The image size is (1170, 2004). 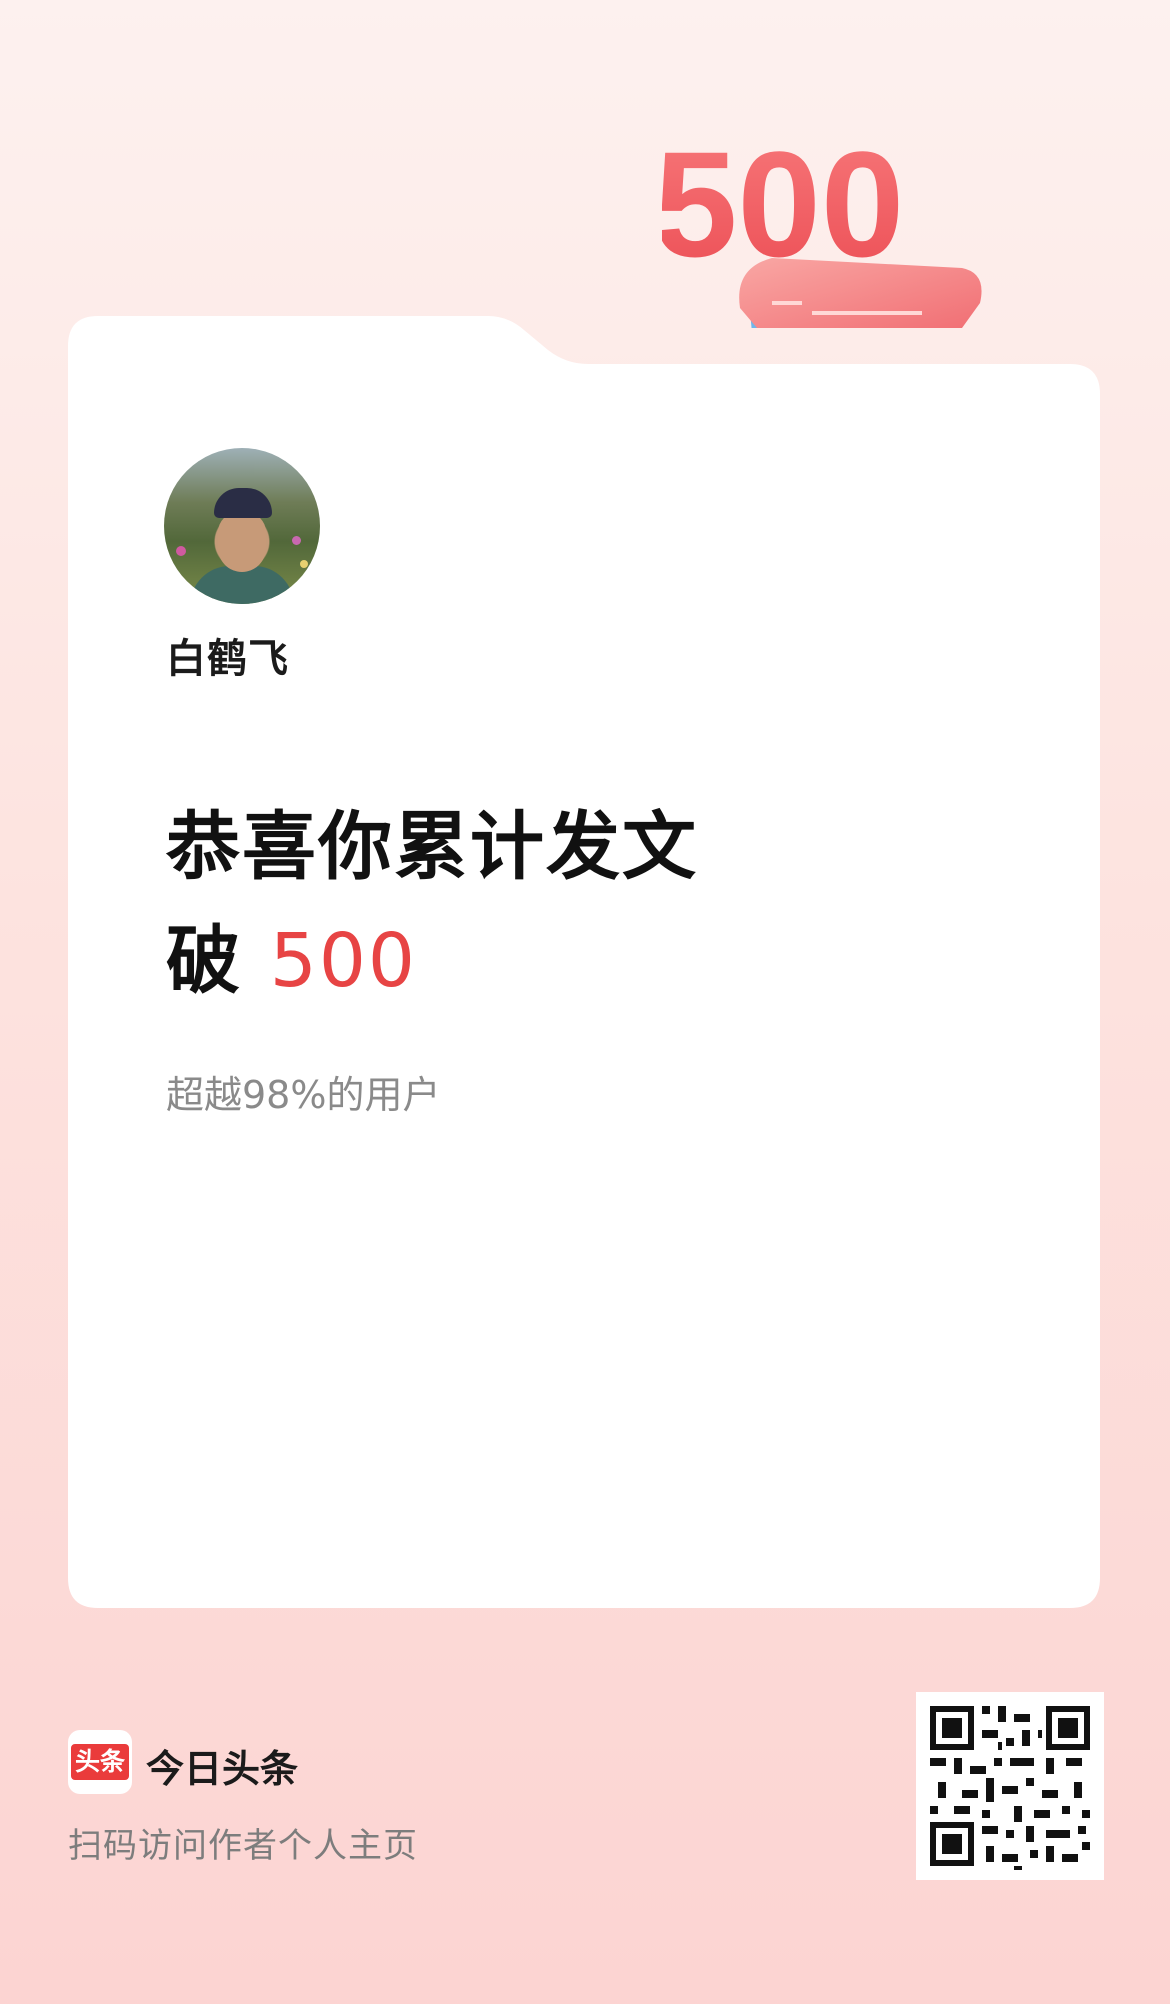 What do you see at coordinates (783, 208) in the screenshot?
I see `big-500-text: 500` at bounding box center [783, 208].